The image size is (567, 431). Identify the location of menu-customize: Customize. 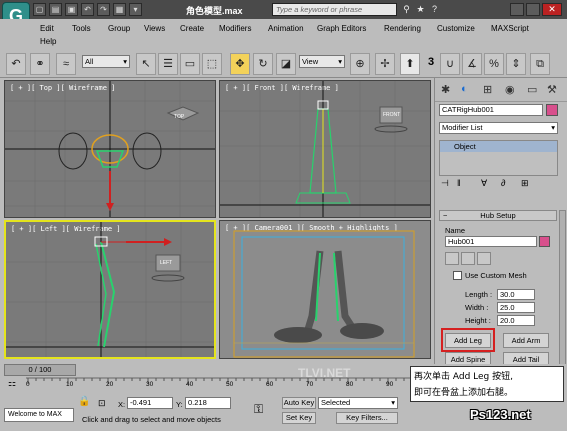
(456, 29).